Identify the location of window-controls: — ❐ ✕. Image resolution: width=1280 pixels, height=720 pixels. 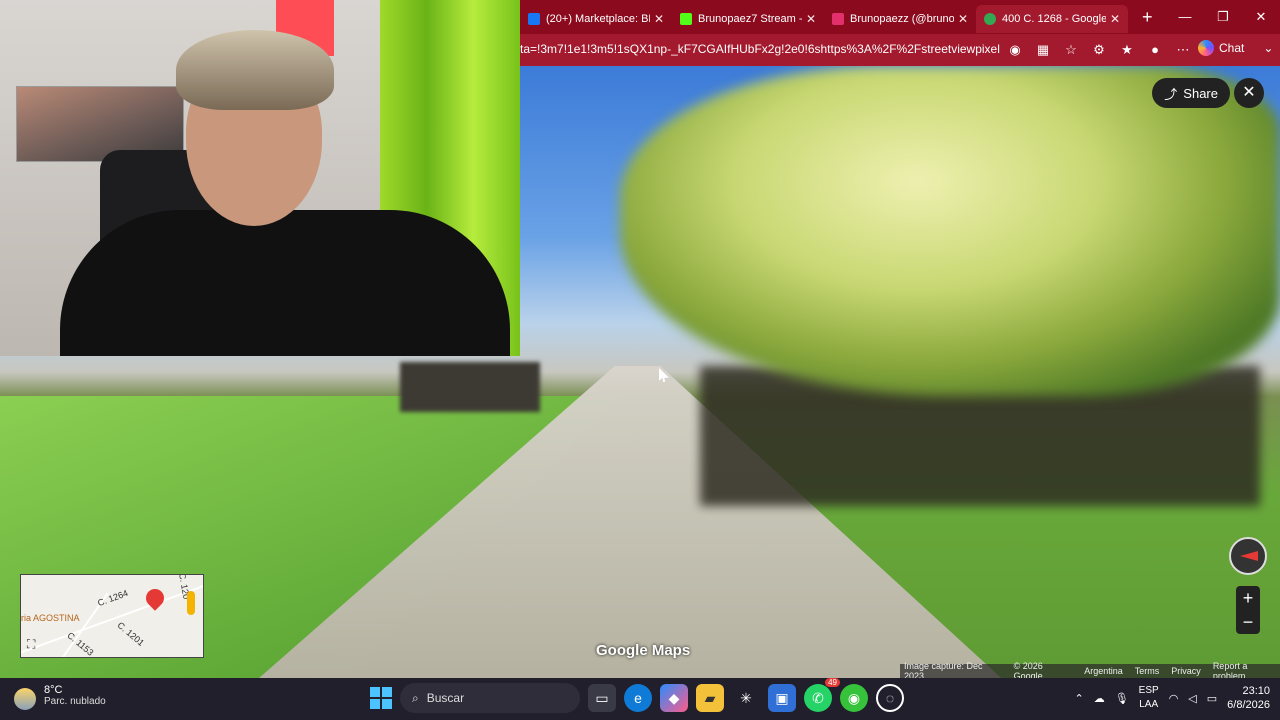
(1223, 17).